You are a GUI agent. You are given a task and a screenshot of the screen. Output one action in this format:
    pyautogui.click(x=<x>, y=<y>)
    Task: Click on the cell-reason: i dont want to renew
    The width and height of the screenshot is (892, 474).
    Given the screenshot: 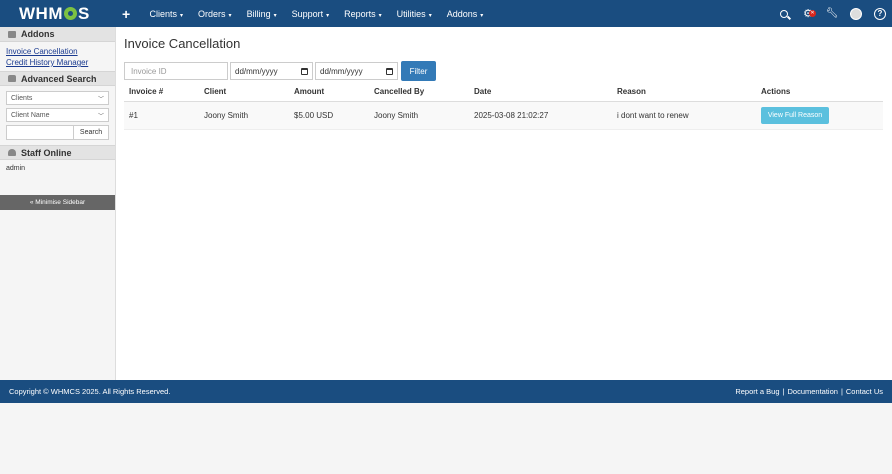 What is the action you would take?
    pyautogui.click(x=684, y=115)
    